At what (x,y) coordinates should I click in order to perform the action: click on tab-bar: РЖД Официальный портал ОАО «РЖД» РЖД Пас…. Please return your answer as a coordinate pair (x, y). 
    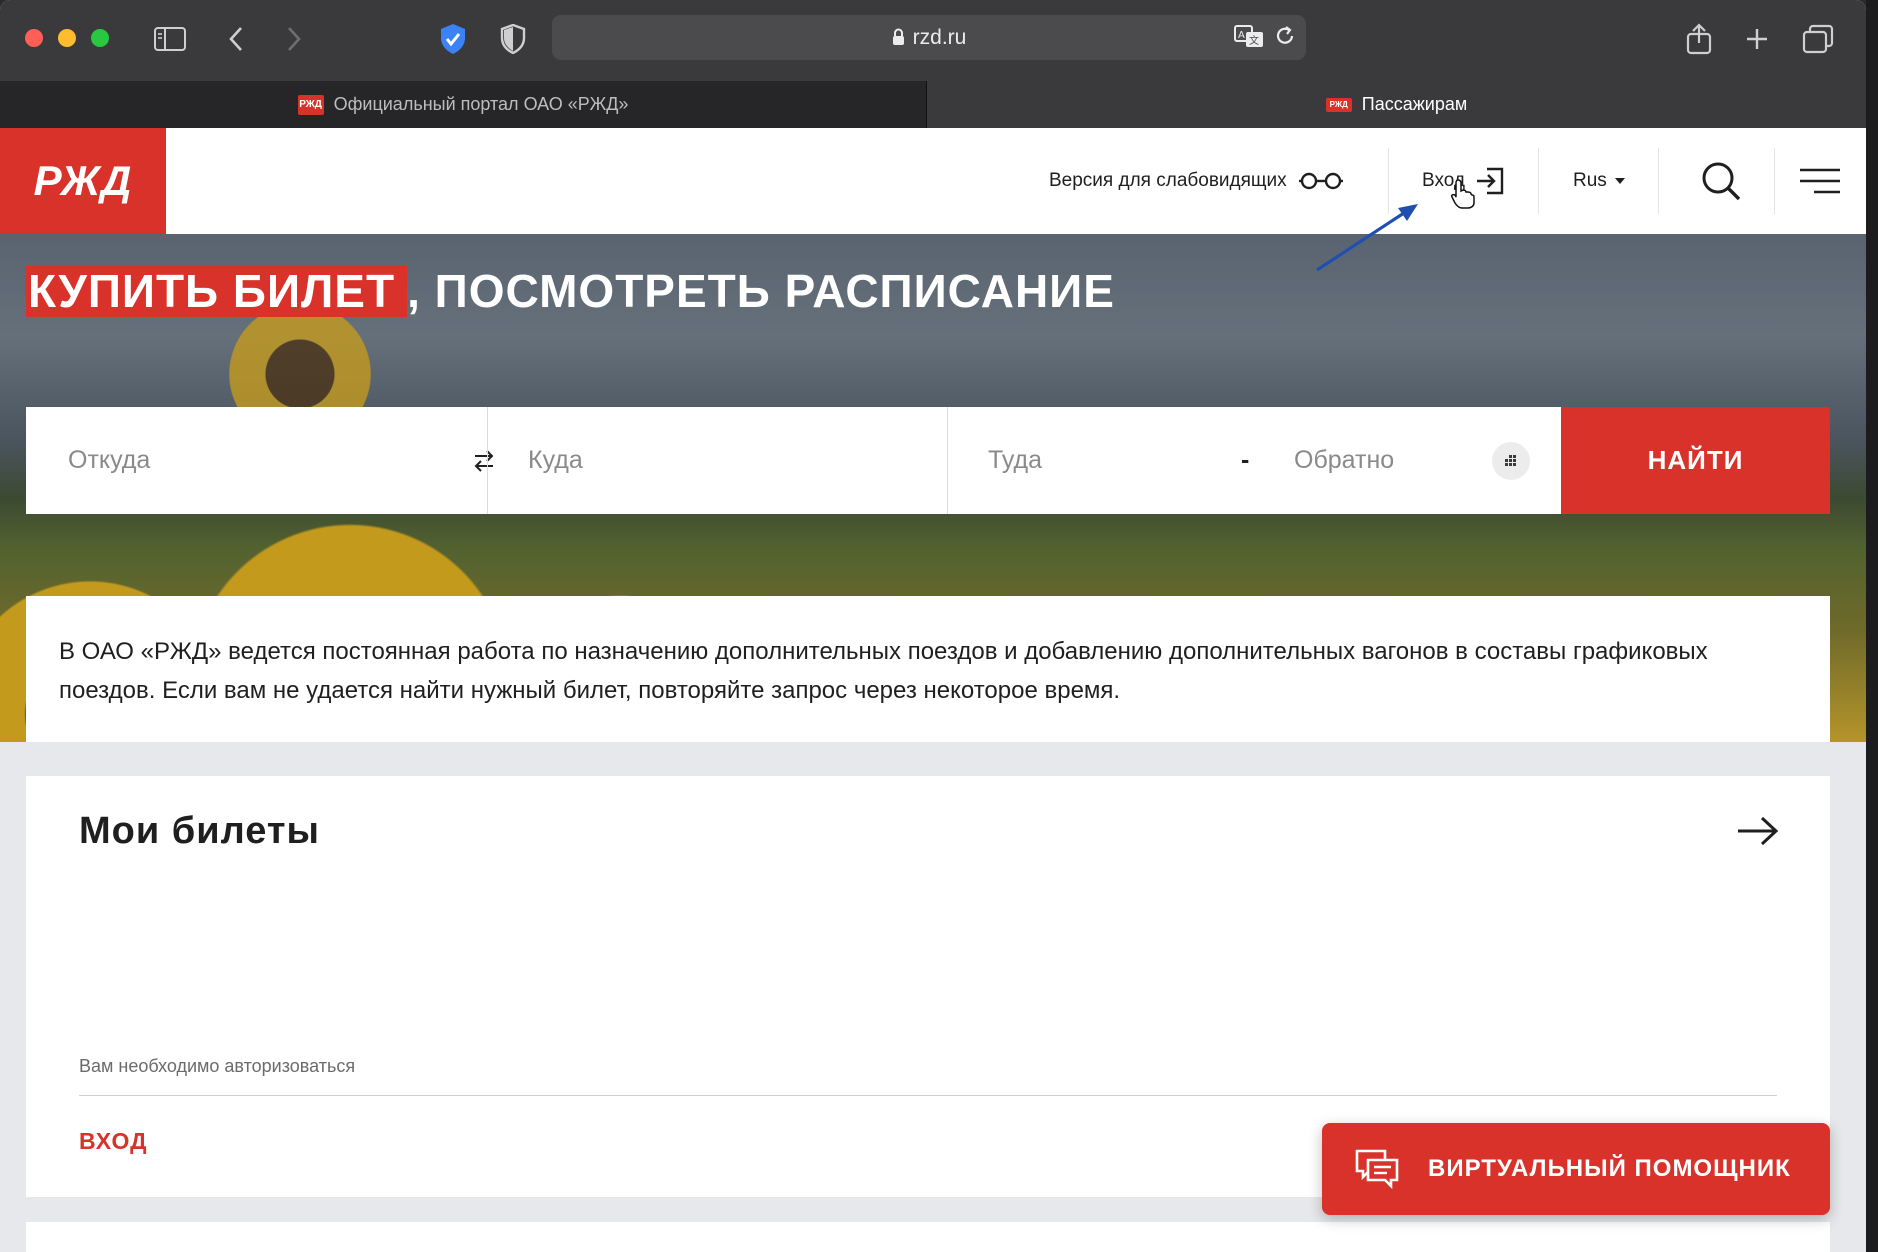
    Looking at the image, I should click on (933, 104).